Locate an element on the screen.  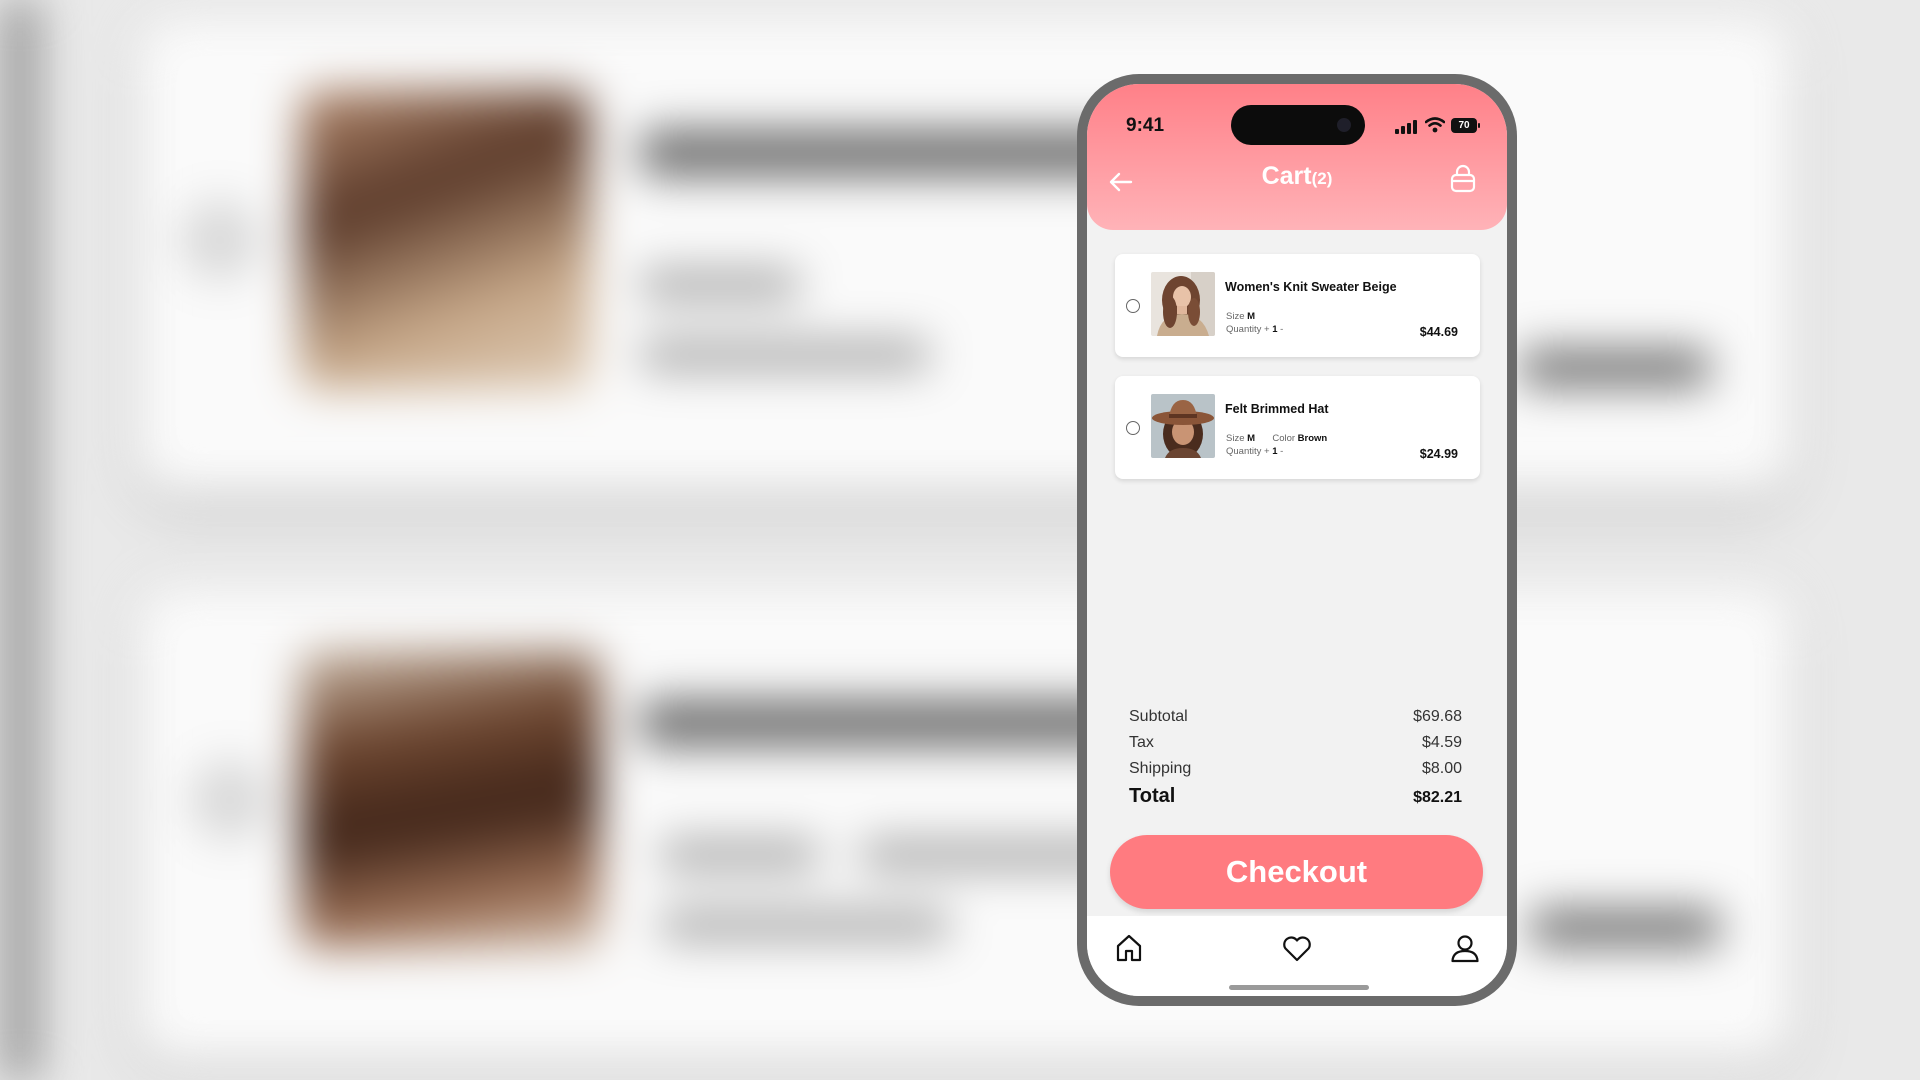
cart-count: (2) is located at coordinates (1322, 178).